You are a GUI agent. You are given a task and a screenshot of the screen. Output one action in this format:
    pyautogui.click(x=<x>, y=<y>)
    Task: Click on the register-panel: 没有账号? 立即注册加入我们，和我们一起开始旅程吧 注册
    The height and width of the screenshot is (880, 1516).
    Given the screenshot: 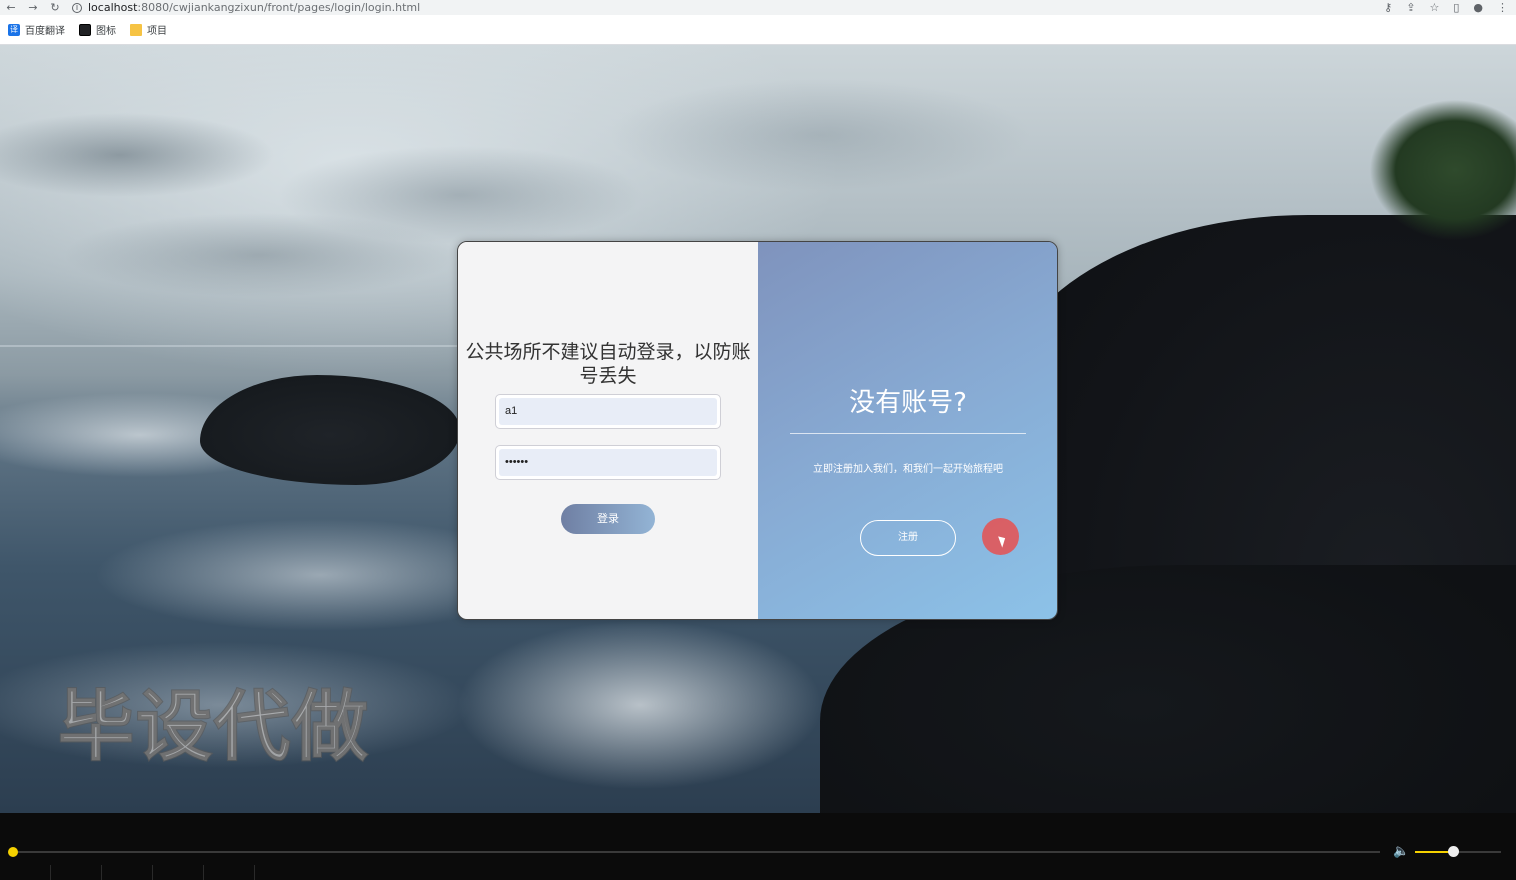 What is the action you would take?
    pyautogui.click(x=907, y=430)
    